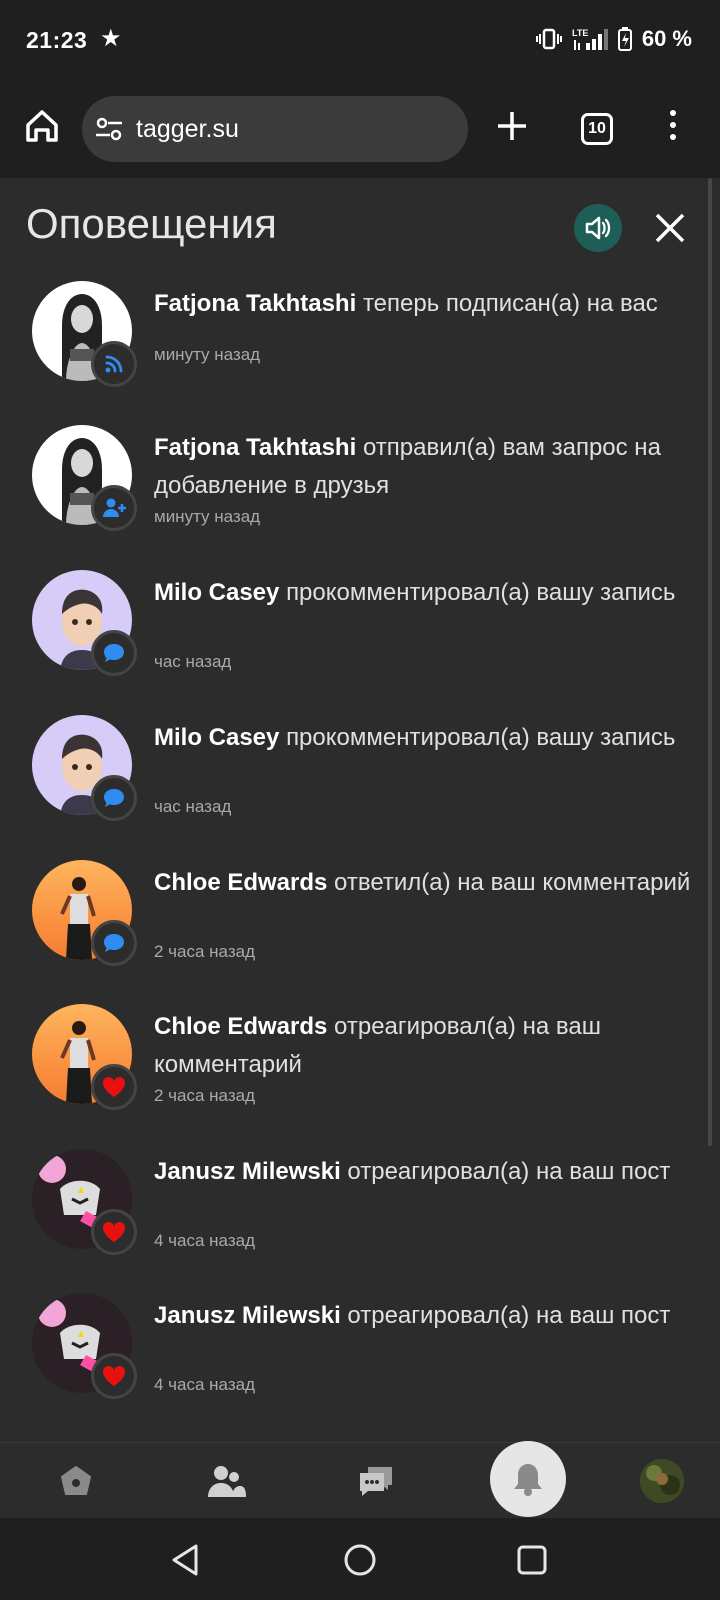  I want to click on chat-icon, so click(376, 1481).